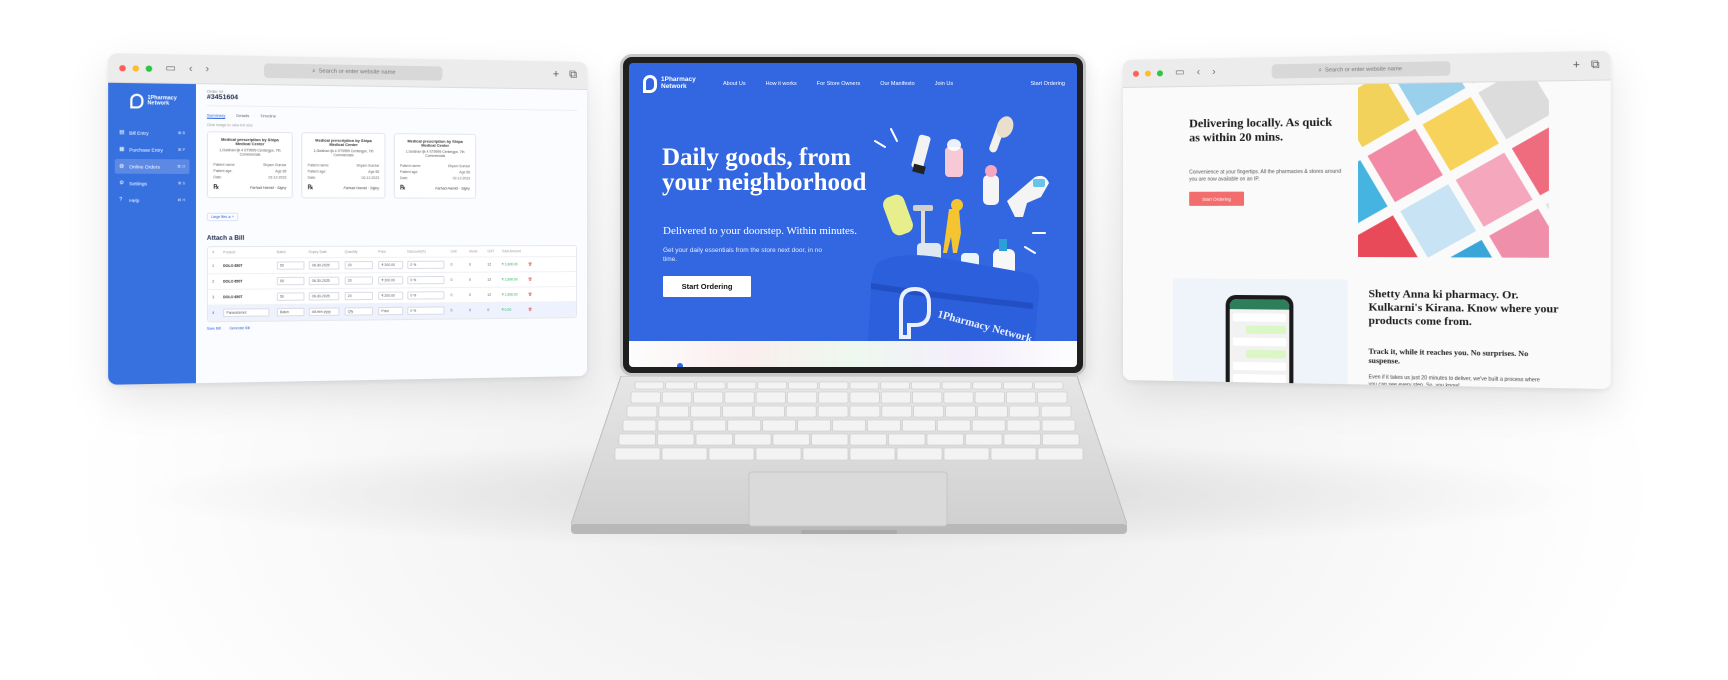 This screenshot has width=1728, height=680. What do you see at coordinates (152, 132) in the screenshot?
I see `sidebar-item-bill-entry: ▤ Bill Entry ⌘ B` at bounding box center [152, 132].